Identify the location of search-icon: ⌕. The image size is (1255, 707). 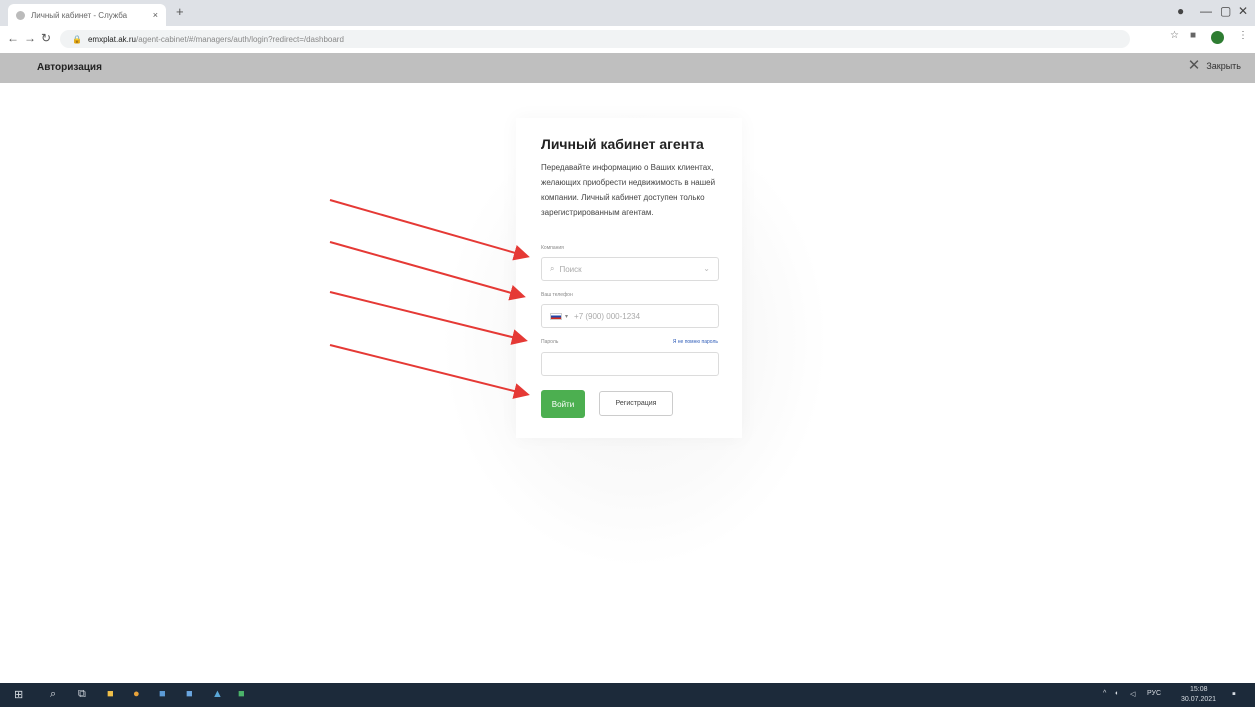
(53, 694).